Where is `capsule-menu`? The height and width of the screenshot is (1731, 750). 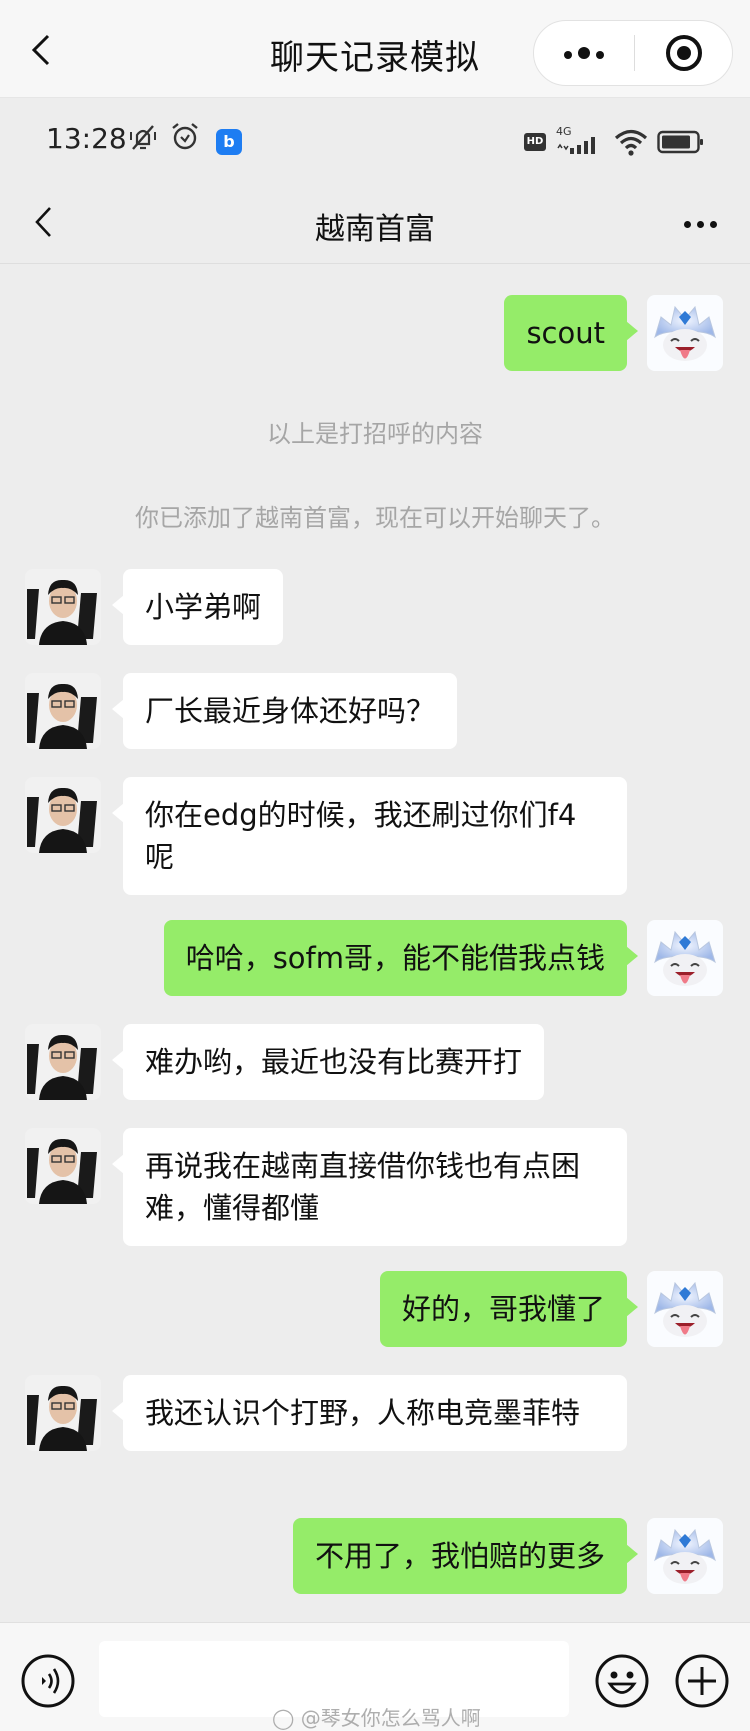 capsule-menu is located at coordinates (633, 53).